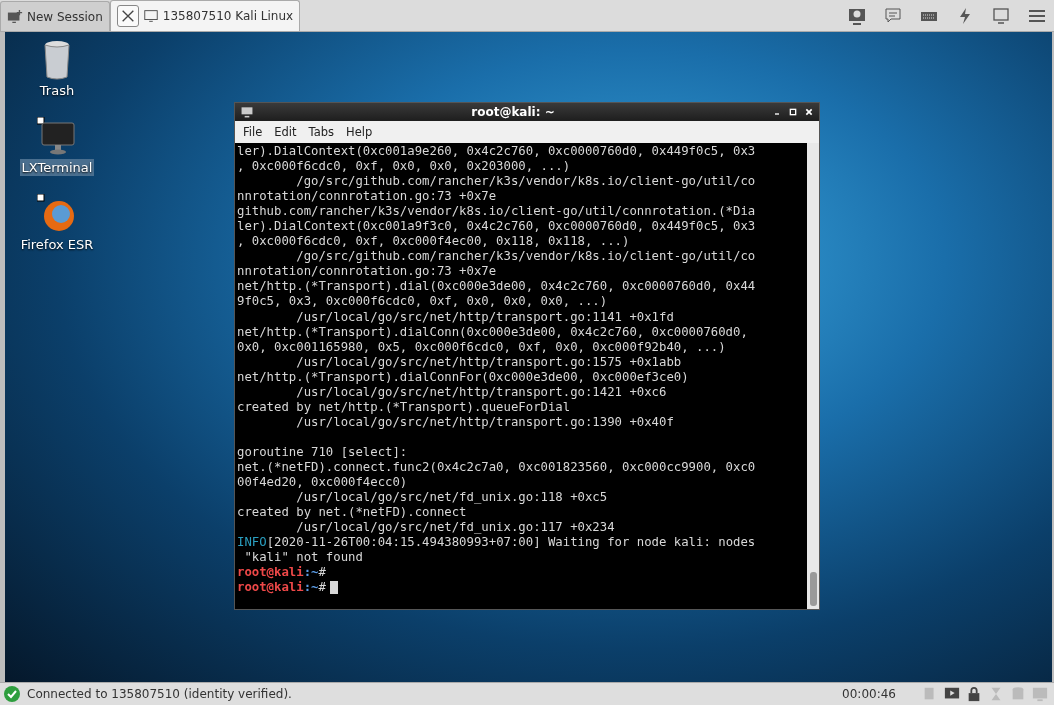  I want to click on monitor-plus-icon, so click(15, 16).